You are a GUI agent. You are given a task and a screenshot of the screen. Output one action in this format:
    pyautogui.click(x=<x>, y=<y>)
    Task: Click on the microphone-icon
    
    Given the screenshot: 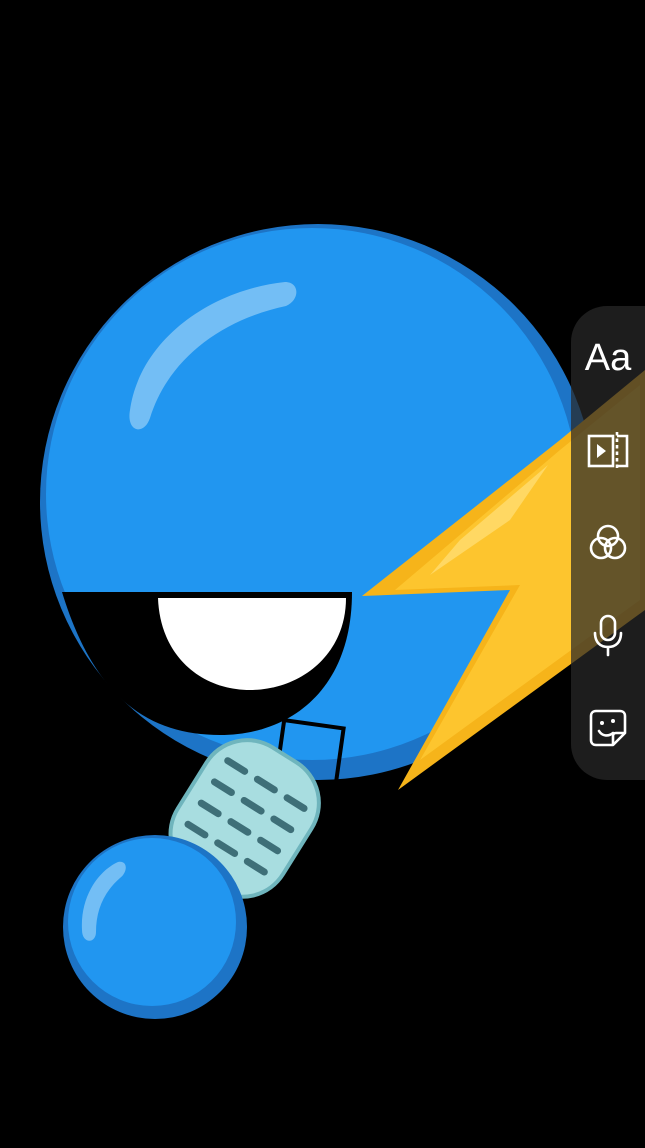 What is the action you would take?
    pyautogui.click(x=608, y=636)
    